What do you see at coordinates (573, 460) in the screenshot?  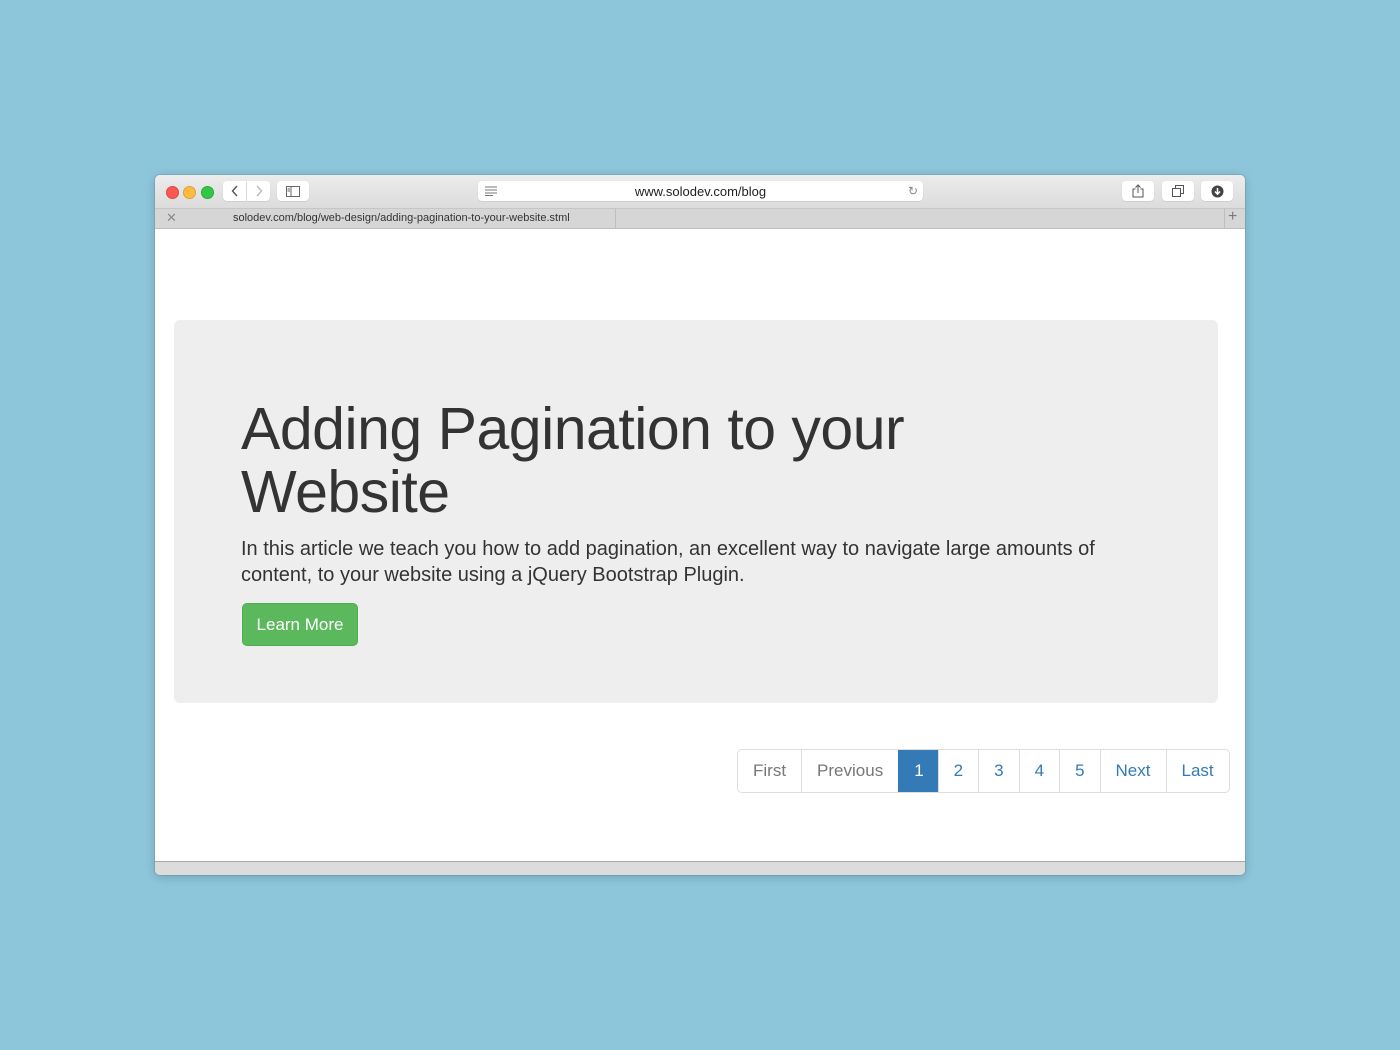 I see `page-title: Adding Pagination to your Website` at bounding box center [573, 460].